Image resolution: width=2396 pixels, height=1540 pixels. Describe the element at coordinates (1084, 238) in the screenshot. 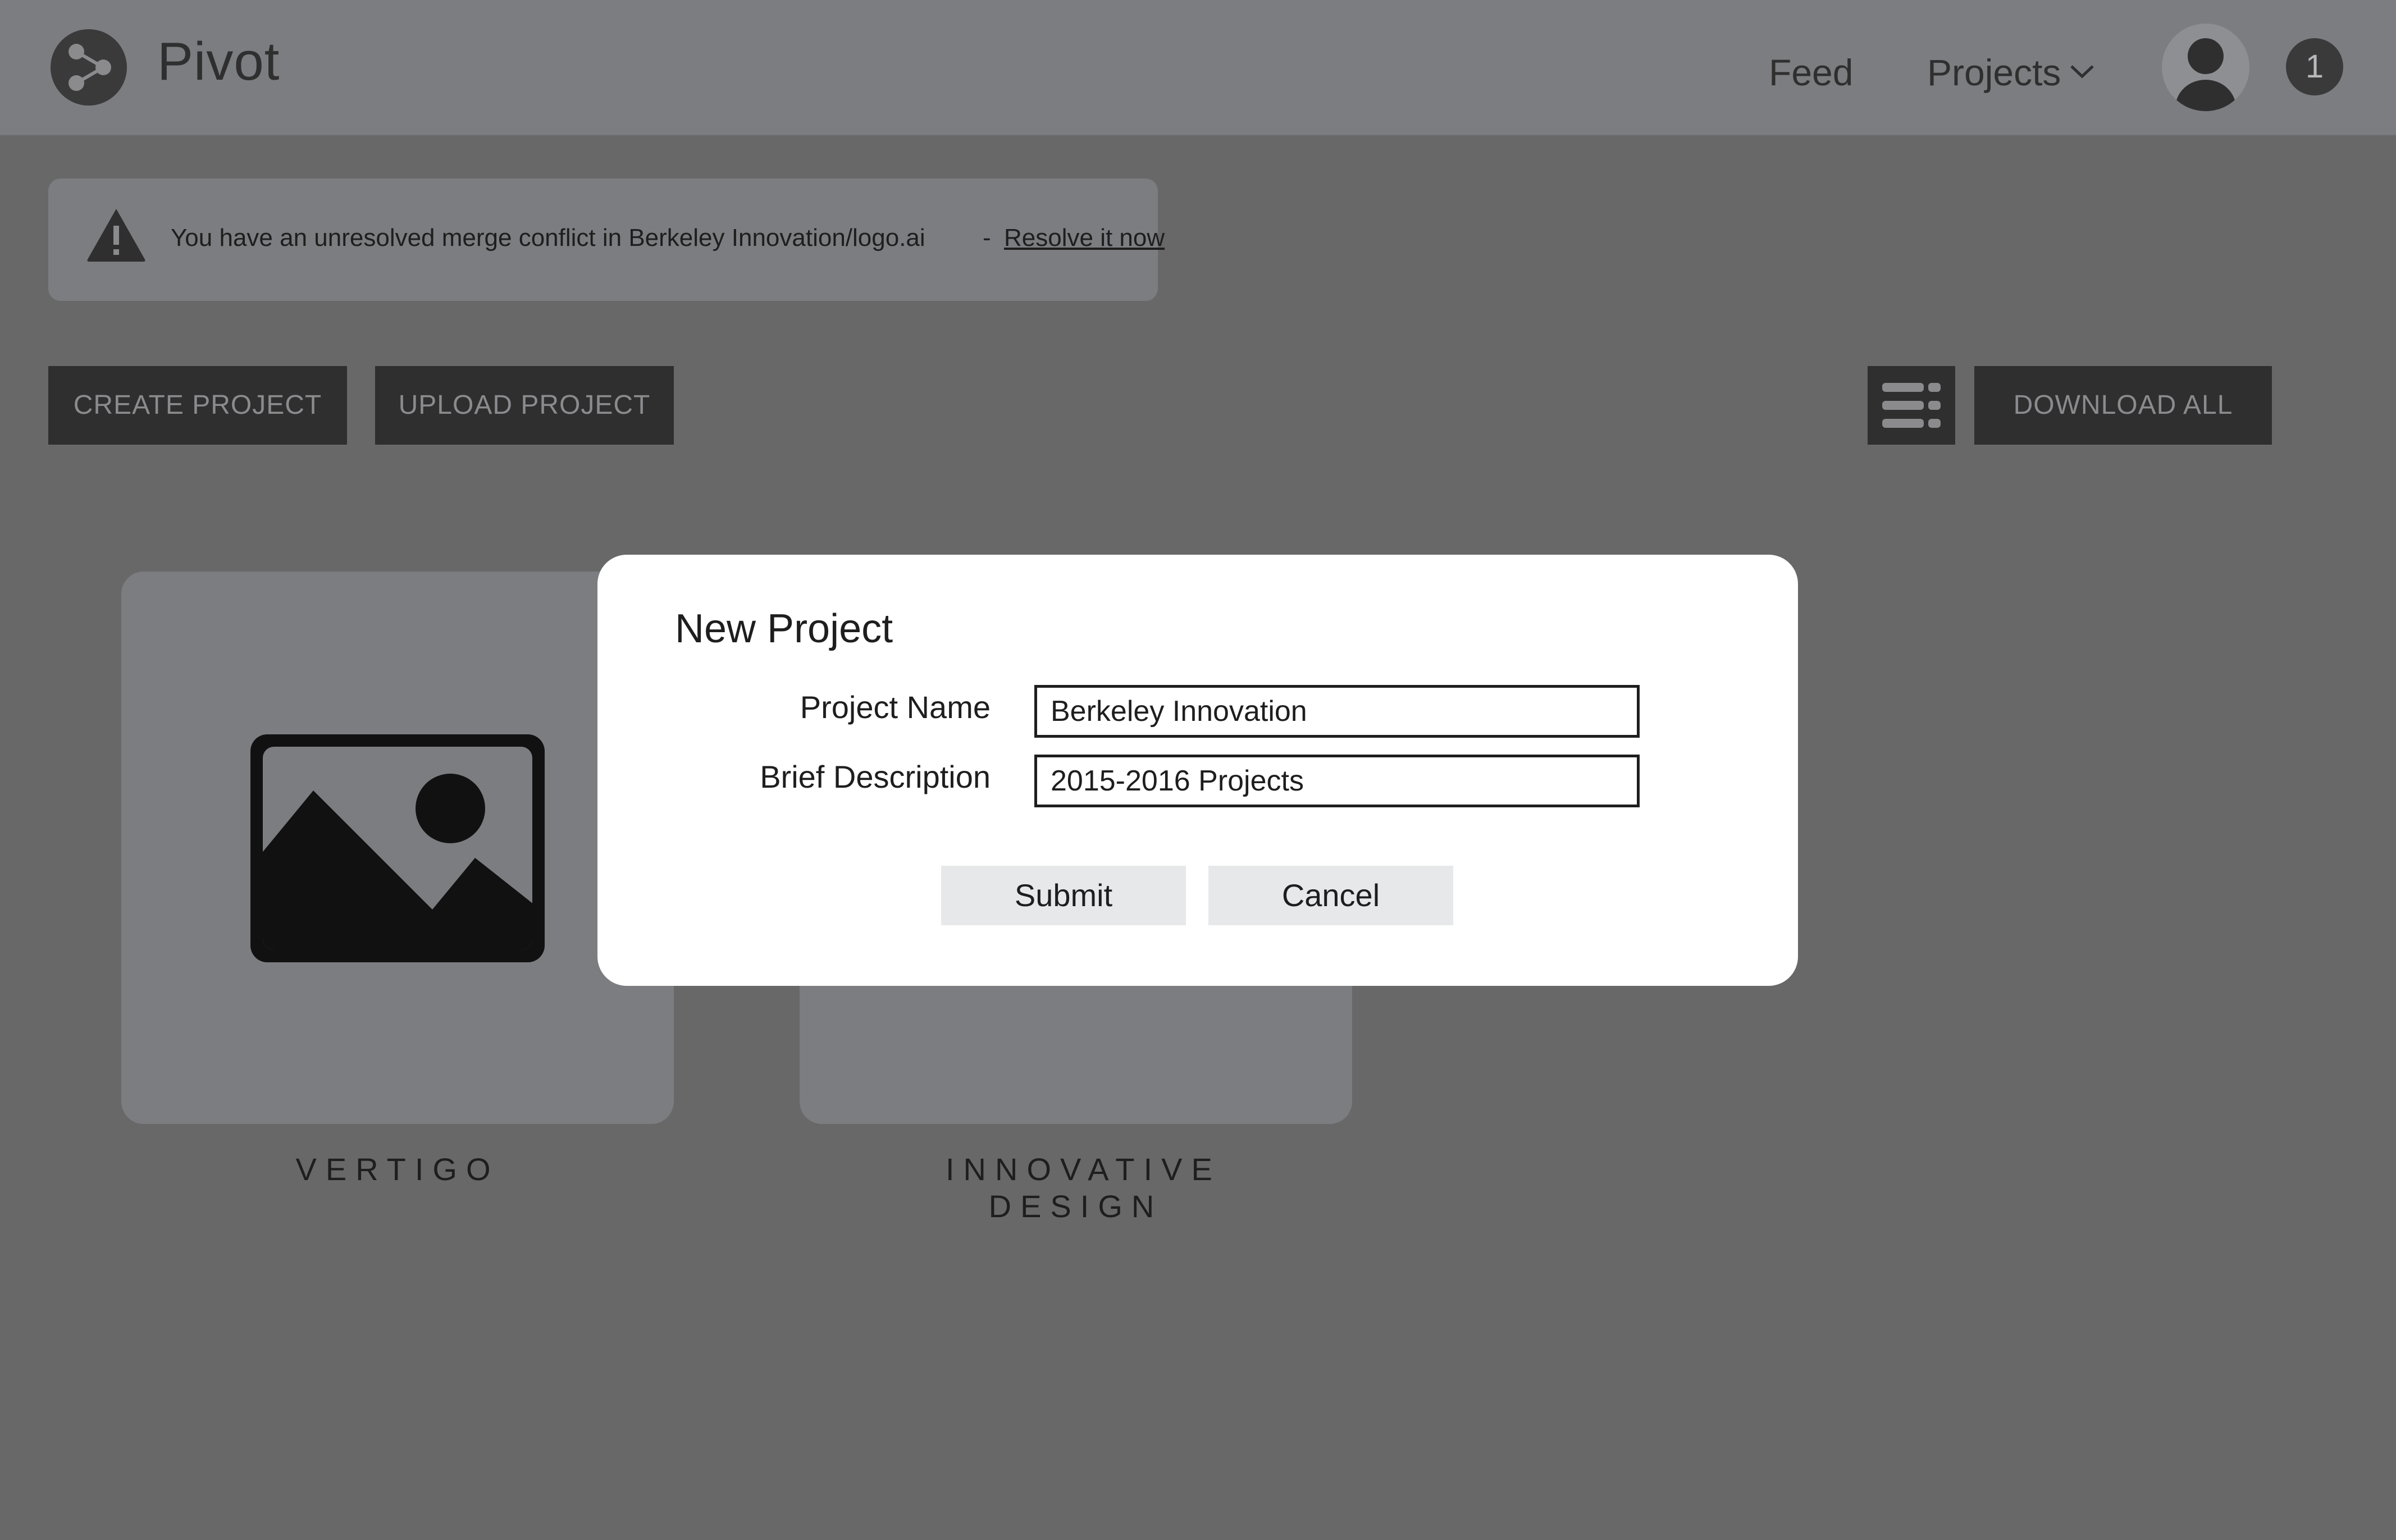

I see `resolve-now-link: Resolve it now` at that location.